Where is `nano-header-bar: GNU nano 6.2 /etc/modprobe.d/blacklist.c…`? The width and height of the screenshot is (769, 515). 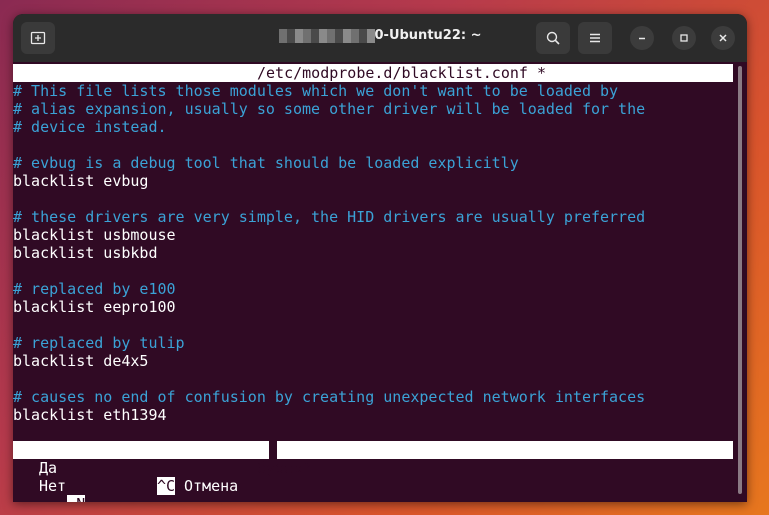
nano-header-bar: GNU nano 6.2 /etc/modprobe.d/blacklist.c… is located at coordinates (373, 82).